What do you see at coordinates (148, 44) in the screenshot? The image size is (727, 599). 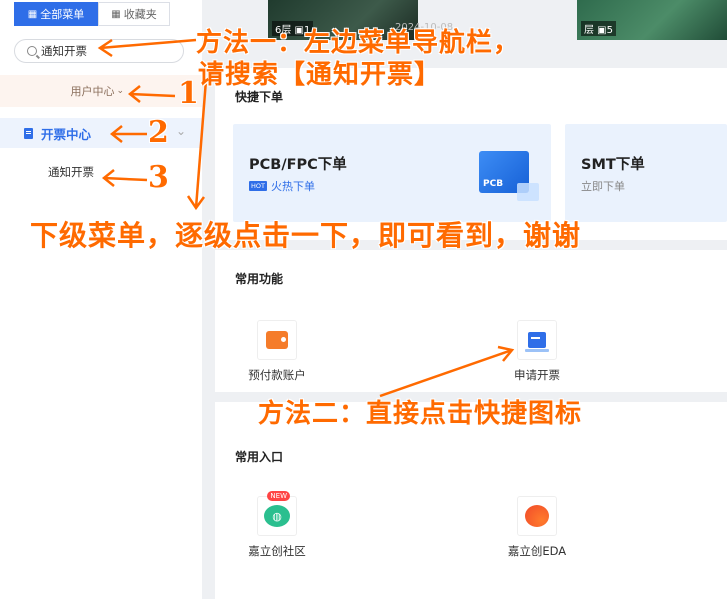 I see `arrow-to-search` at bounding box center [148, 44].